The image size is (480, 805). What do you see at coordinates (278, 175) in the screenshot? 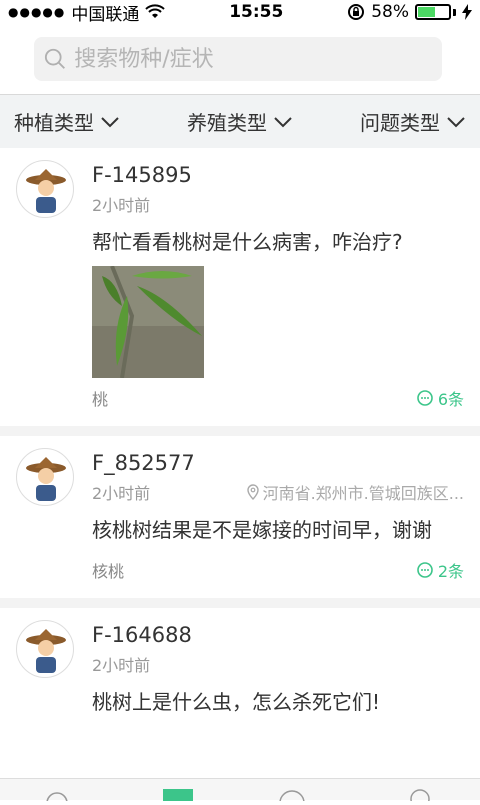
I see `username: F-145895` at bounding box center [278, 175].